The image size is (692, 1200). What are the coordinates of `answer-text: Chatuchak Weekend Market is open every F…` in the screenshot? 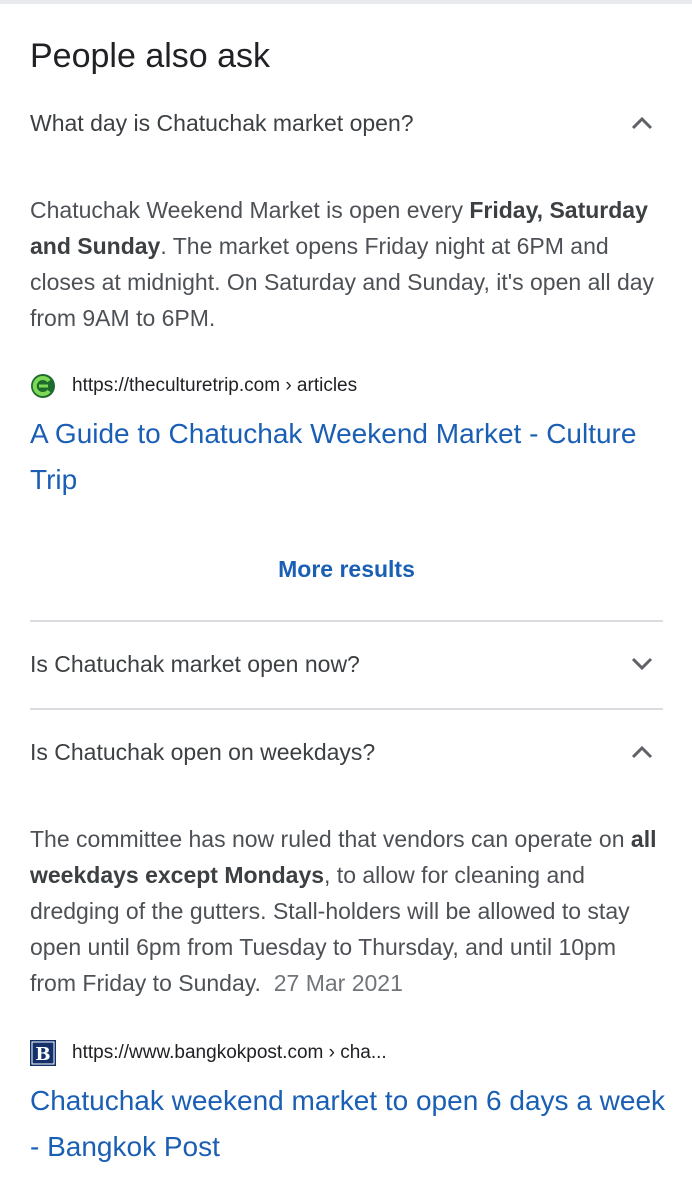 It's located at (342, 264).